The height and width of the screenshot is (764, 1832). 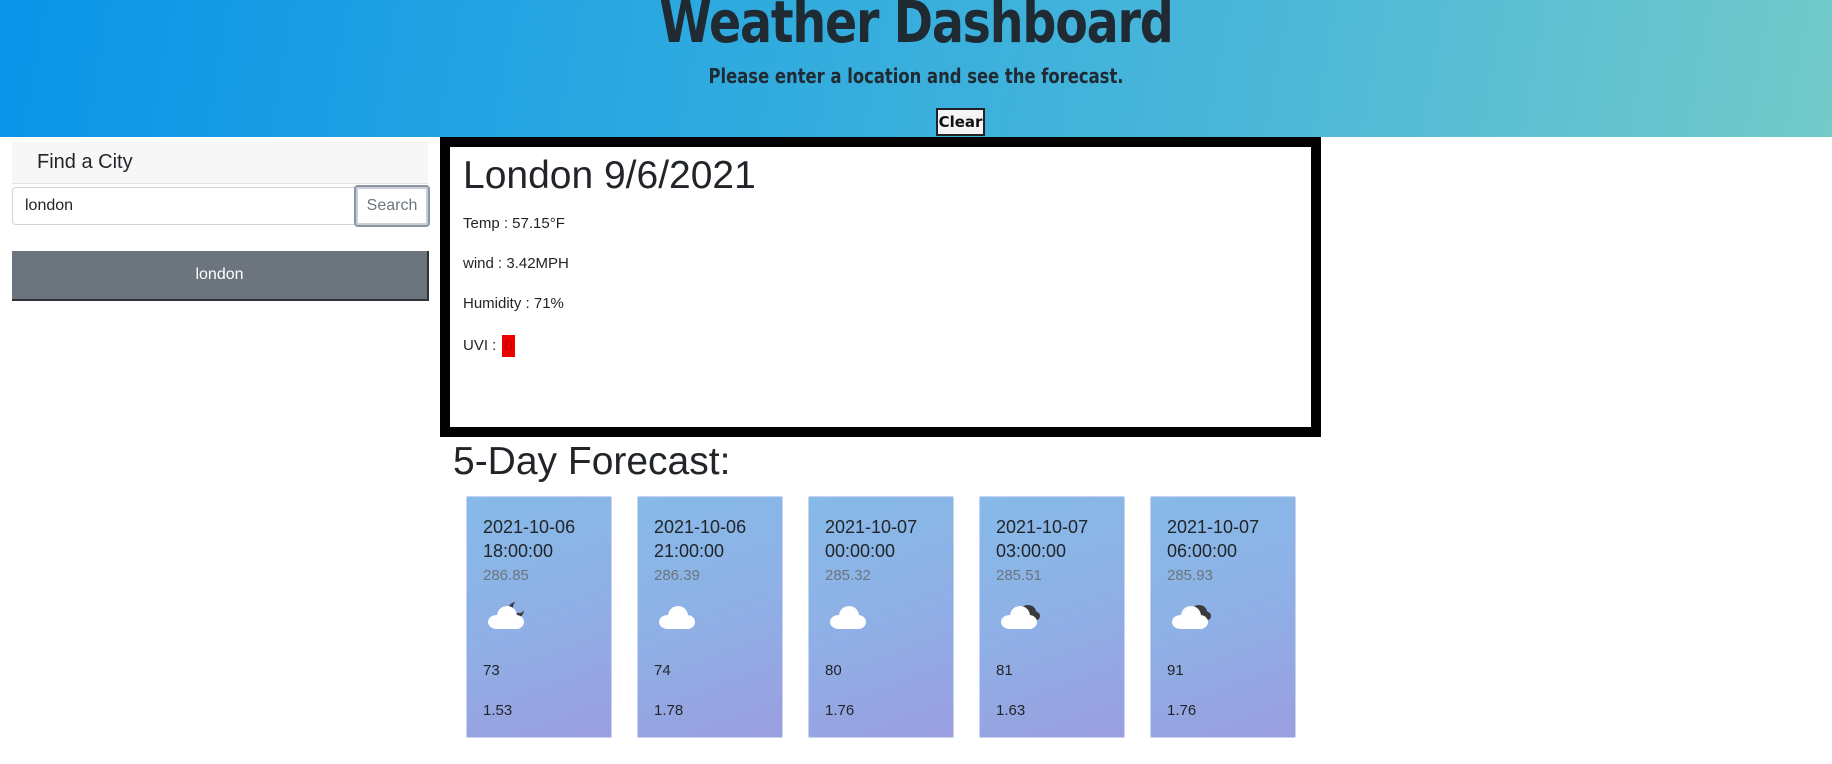 I want to click on current-city-title: London 9/6/2021, so click(x=609, y=175).